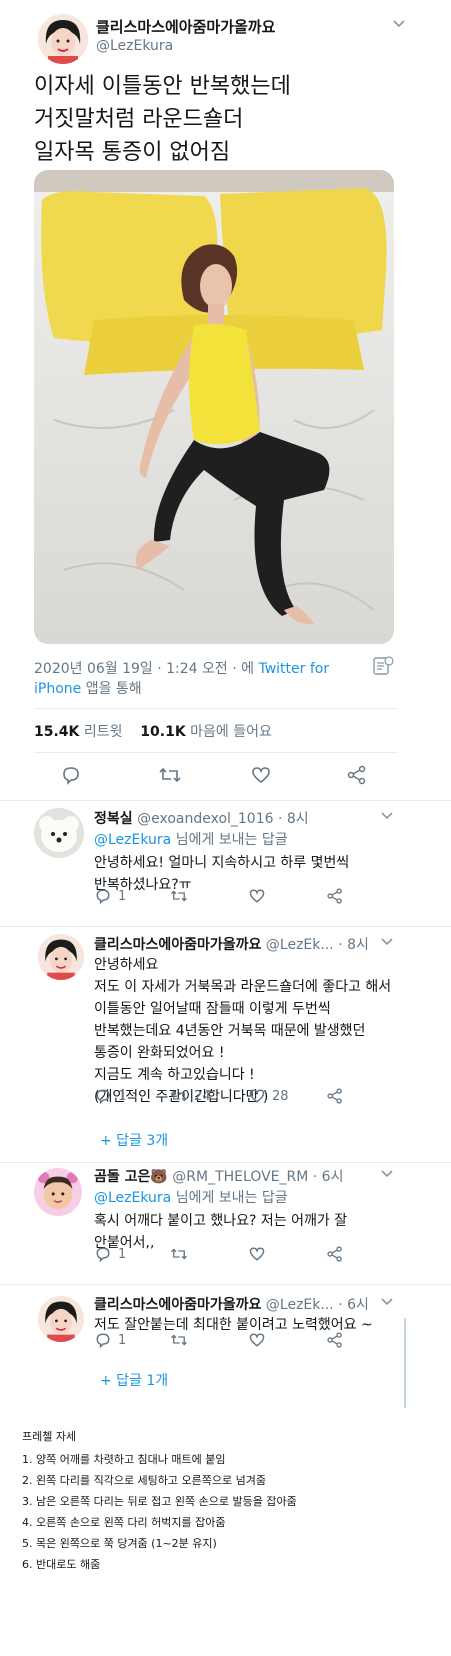 The image size is (451, 1656). Describe the element at coordinates (57, 689) in the screenshot. I see `source-link-2: iPhone` at that location.